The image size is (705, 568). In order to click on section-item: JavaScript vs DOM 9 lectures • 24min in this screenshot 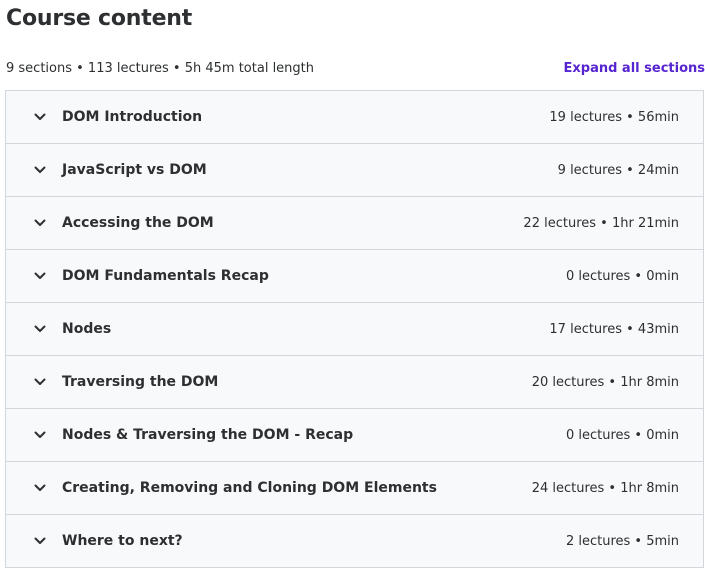, I will do `click(354, 170)`.